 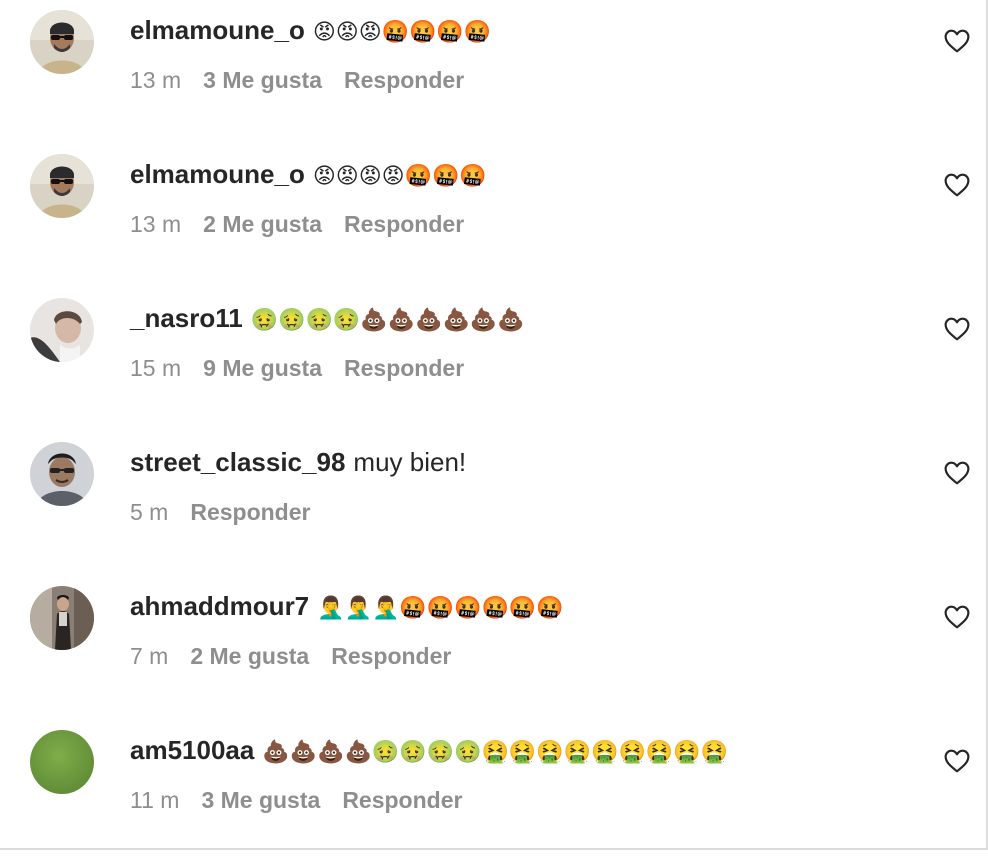 What do you see at coordinates (262, 368) in the screenshot?
I see `likes-count: 9 Me gusta` at bounding box center [262, 368].